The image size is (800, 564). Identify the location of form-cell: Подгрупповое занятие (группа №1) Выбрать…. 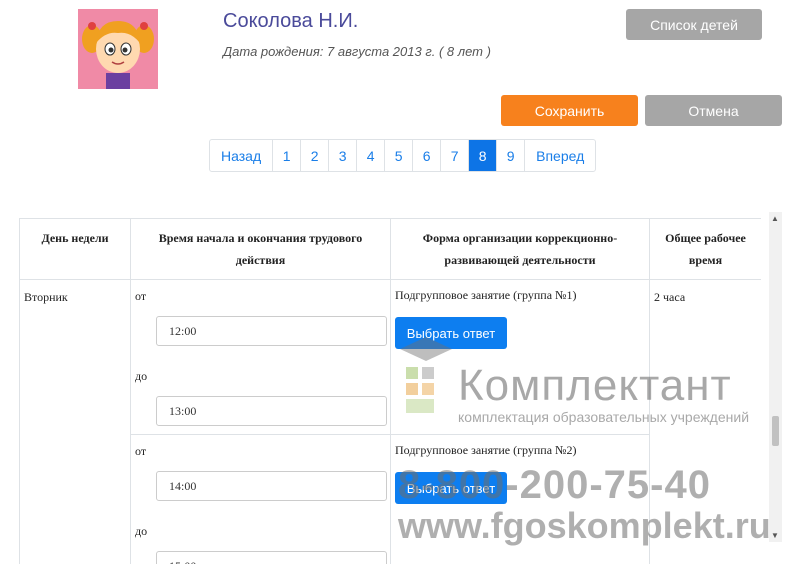
(520, 357).